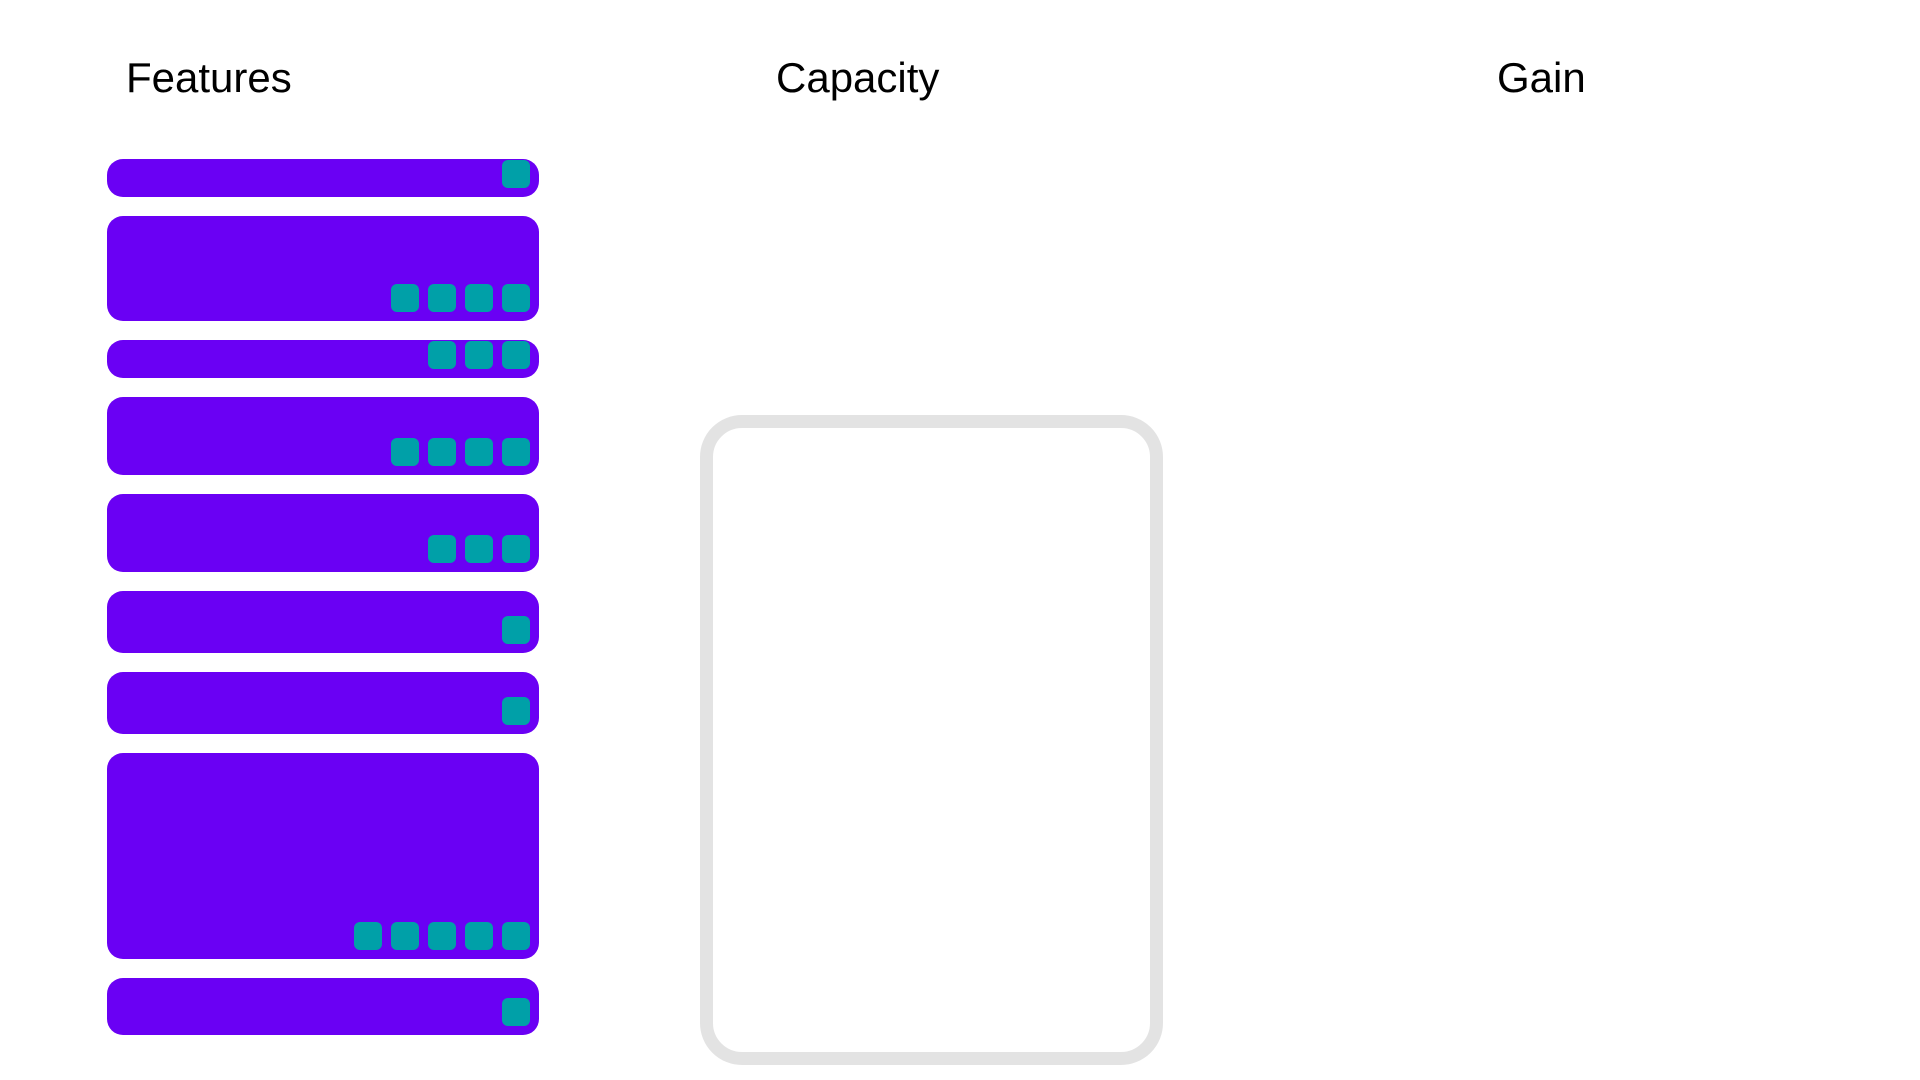 The width and height of the screenshot is (1920, 1080). Describe the element at coordinates (209, 77) in the screenshot. I see `column-header-features: Features` at that location.